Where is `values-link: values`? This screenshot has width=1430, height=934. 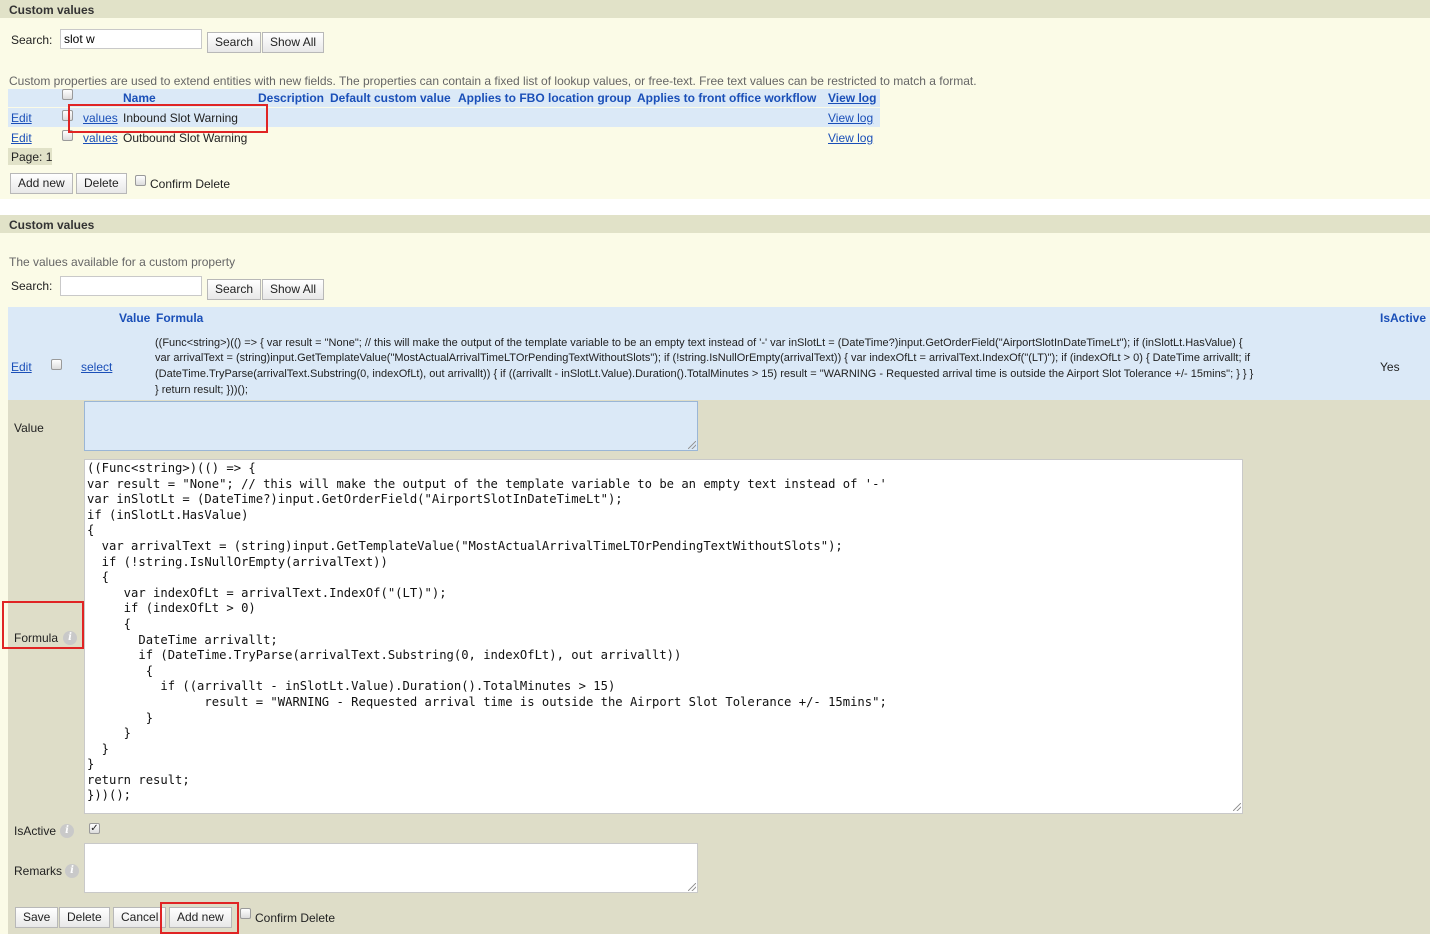 values-link: values is located at coordinates (100, 138).